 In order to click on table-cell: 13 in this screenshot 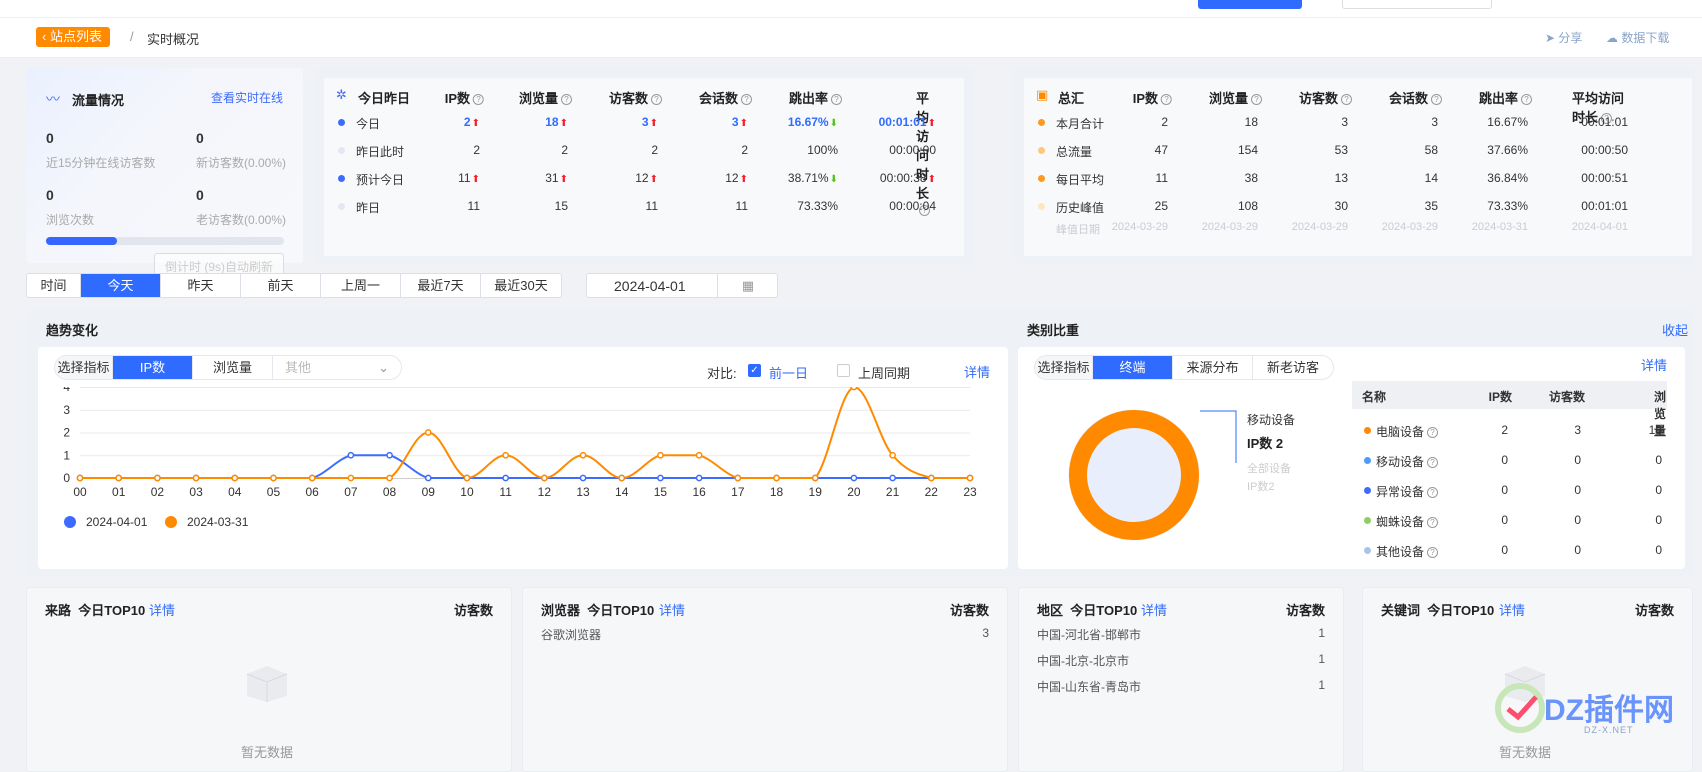, I will do `click(1341, 178)`.